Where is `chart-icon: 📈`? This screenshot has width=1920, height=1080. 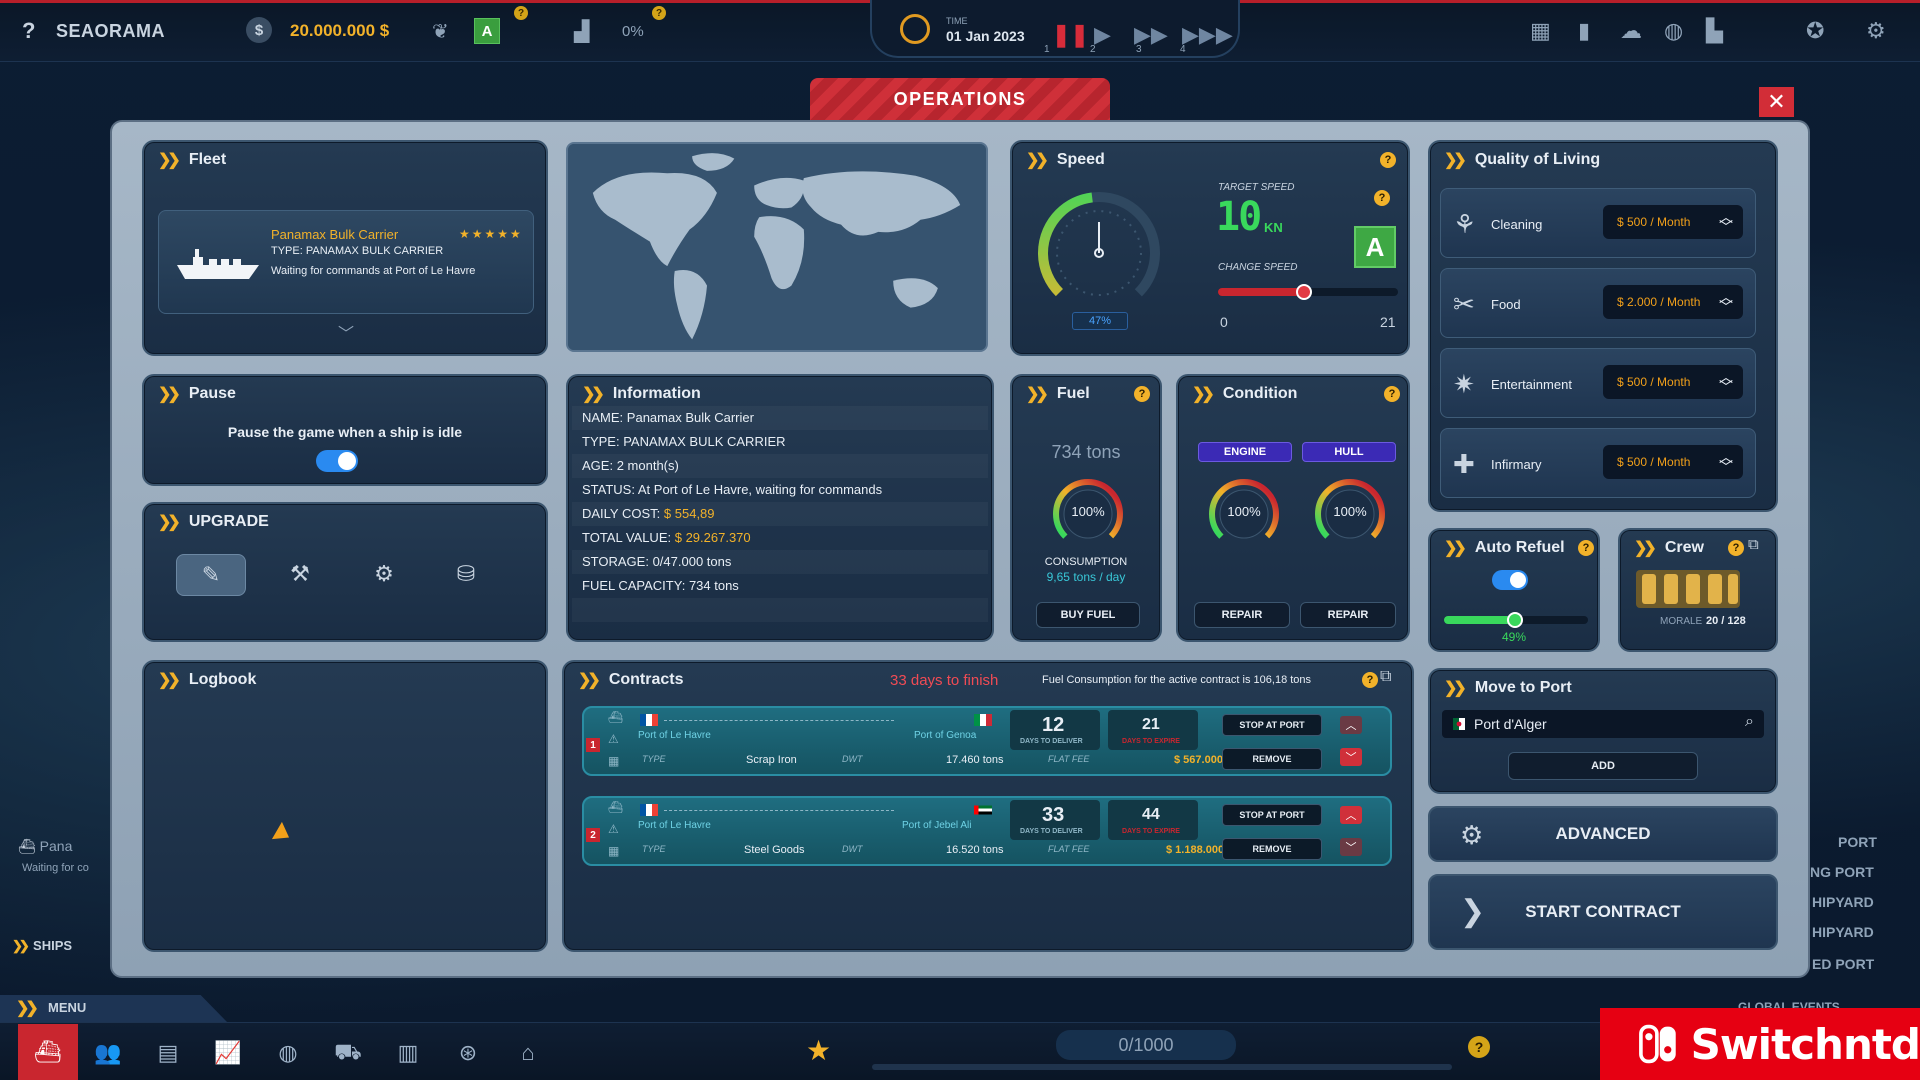
chart-icon: 📈 is located at coordinates (228, 1053).